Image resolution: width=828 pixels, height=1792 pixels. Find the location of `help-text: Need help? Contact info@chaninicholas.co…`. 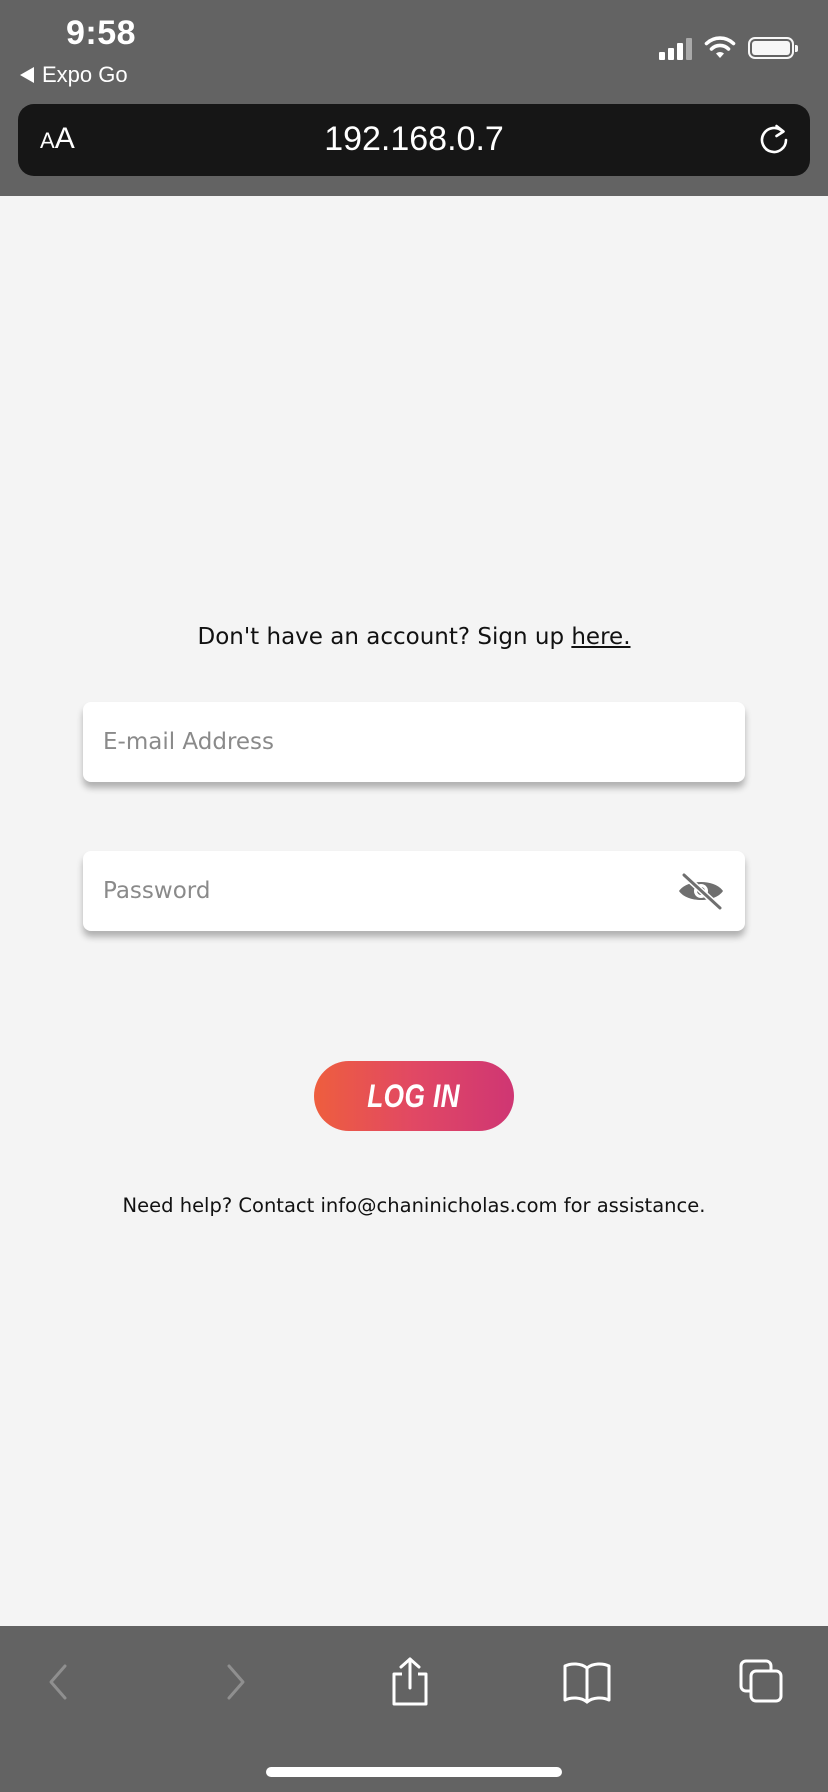

help-text: Need help? Contact info@chaninicholas.co… is located at coordinates (414, 1205).